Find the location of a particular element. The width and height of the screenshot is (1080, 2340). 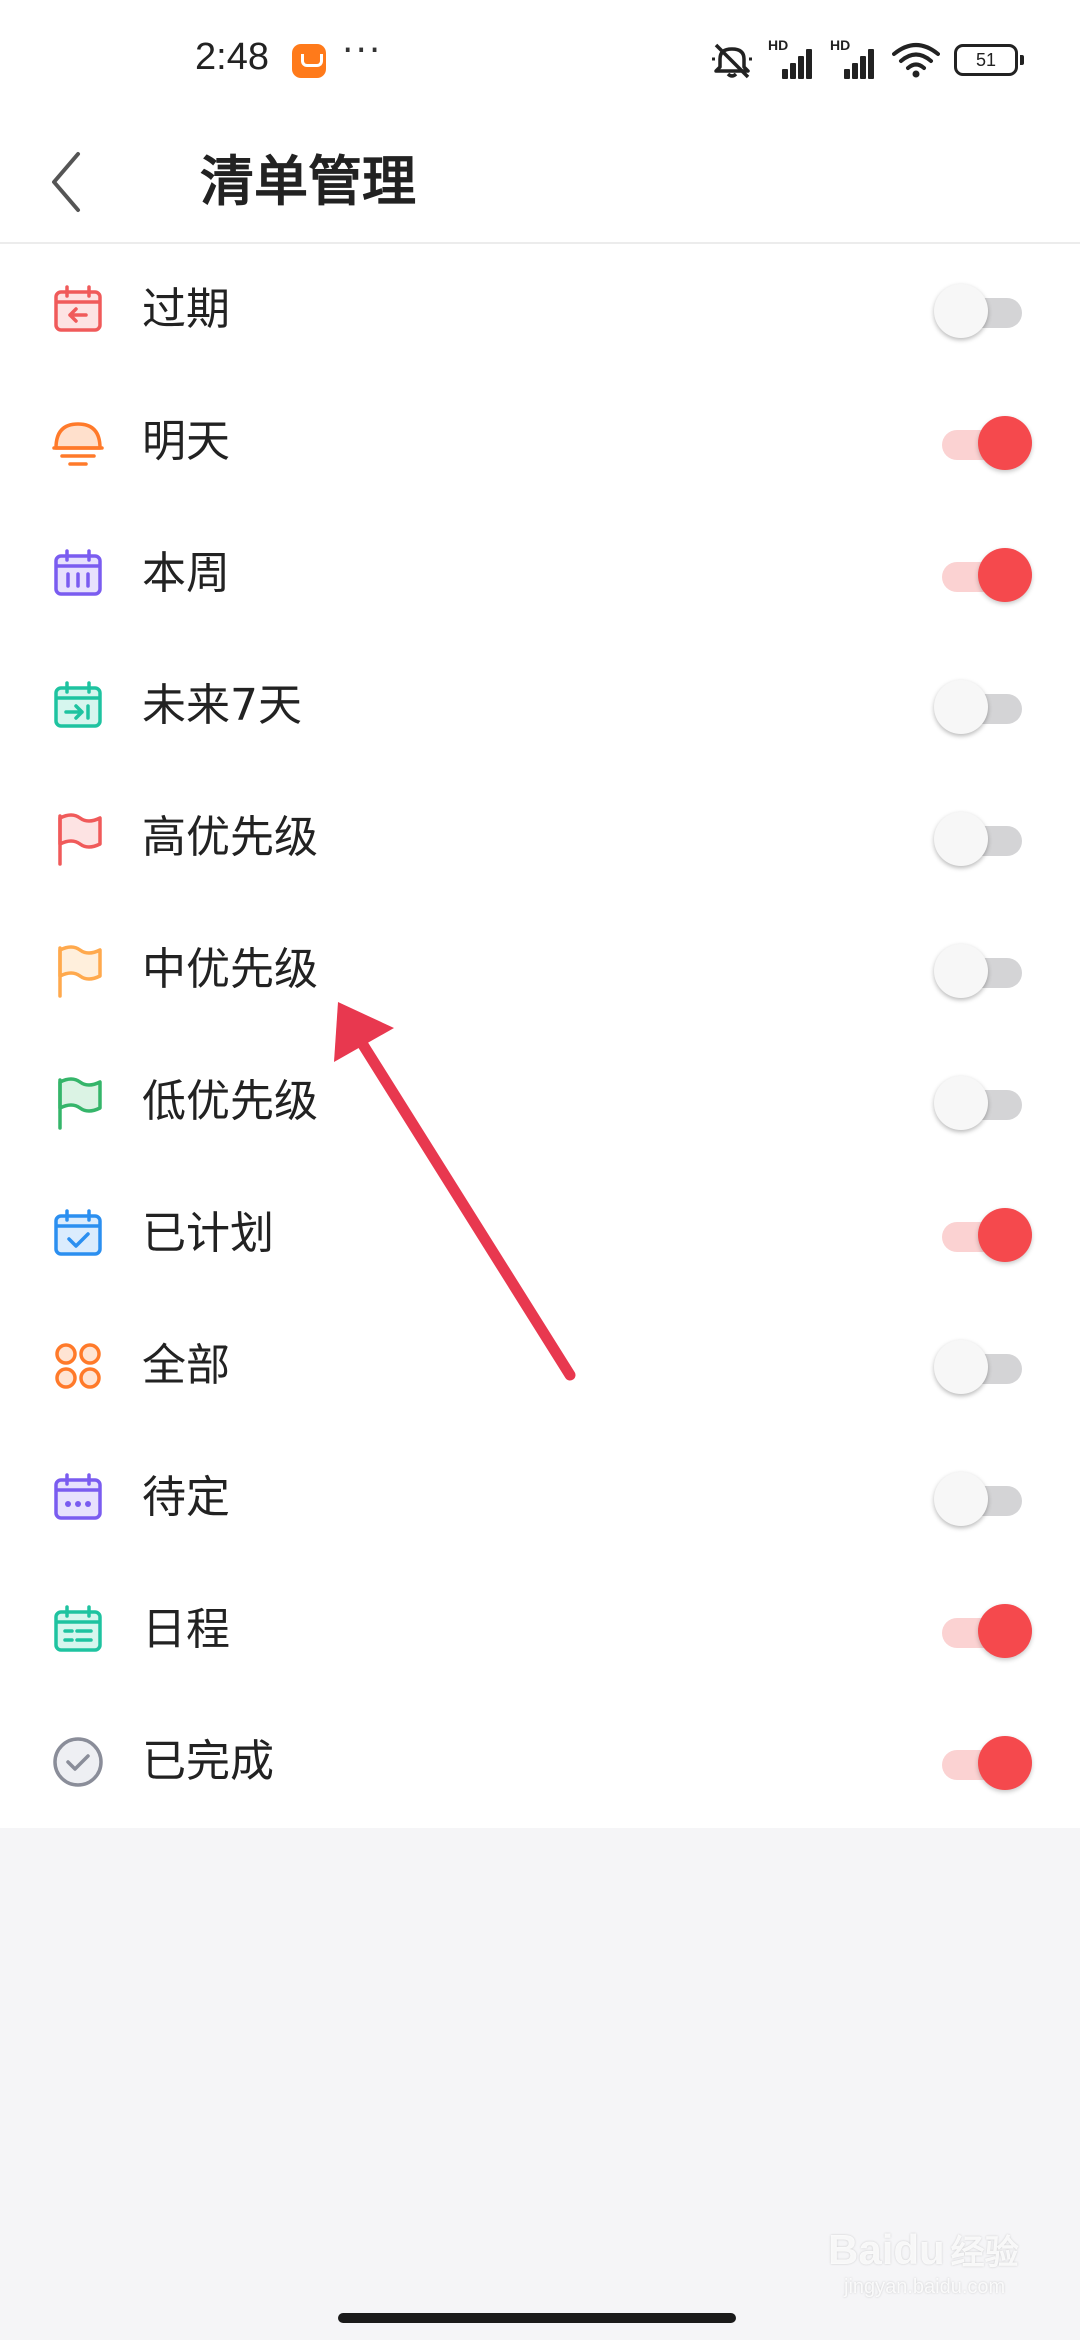

flag-high-icon is located at coordinates (80, 839).